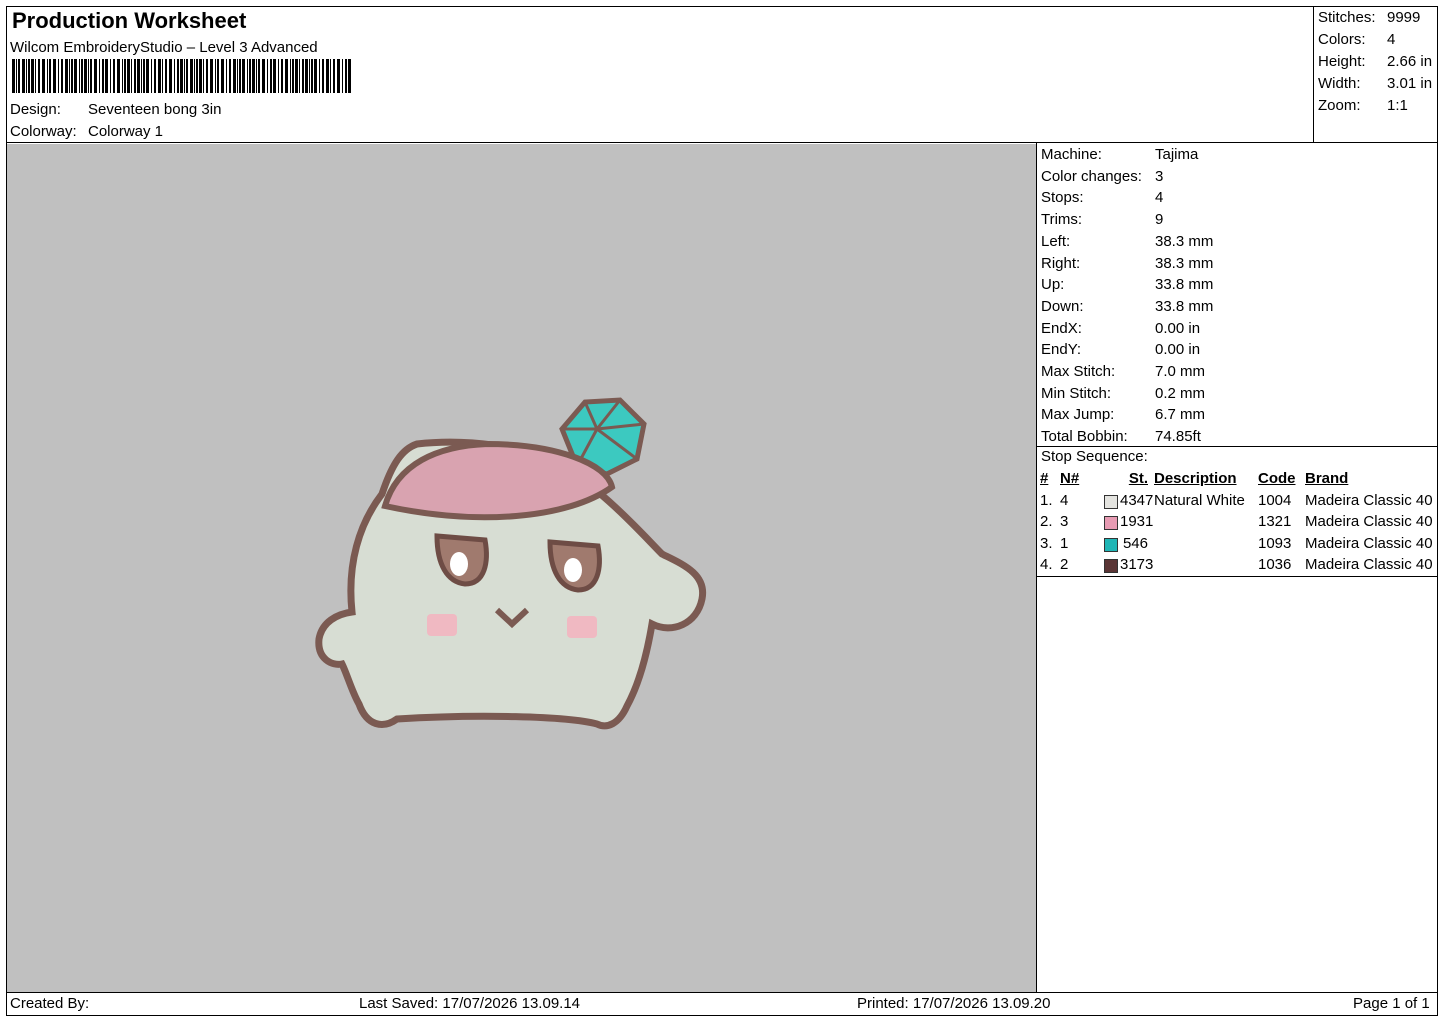  Describe the element at coordinates (1375, 40) in the screenshot. I see `summary-row: Colors: 4` at that location.